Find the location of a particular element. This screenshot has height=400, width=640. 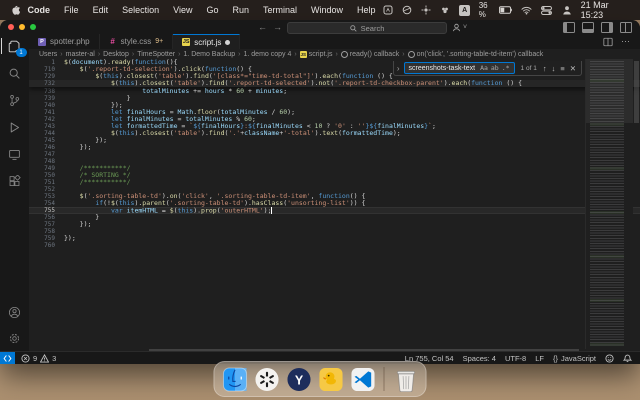

menu-help: Help is located at coordinates (366, 10).